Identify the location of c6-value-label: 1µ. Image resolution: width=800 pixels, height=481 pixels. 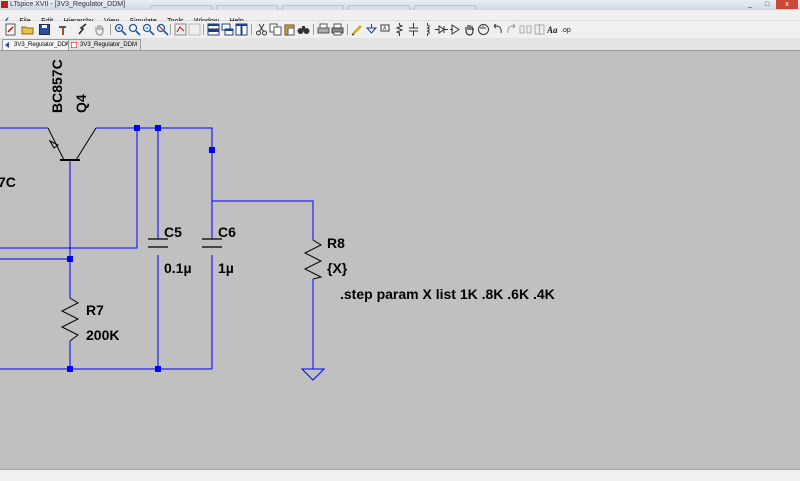
(226, 268).